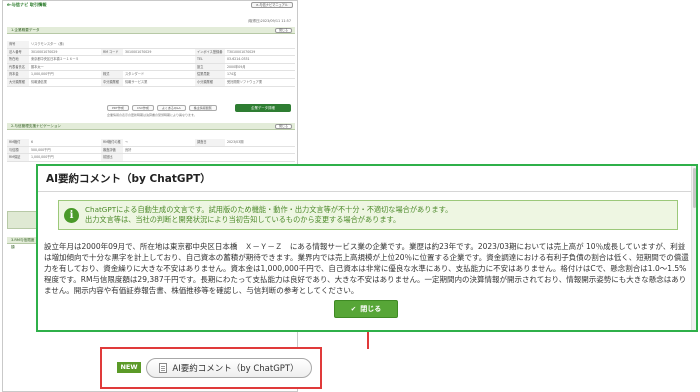  What do you see at coordinates (272, 5) in the screenshot?
I see `manual-button: e-与信ナビマニュアル` at bounding box center [272, 5].